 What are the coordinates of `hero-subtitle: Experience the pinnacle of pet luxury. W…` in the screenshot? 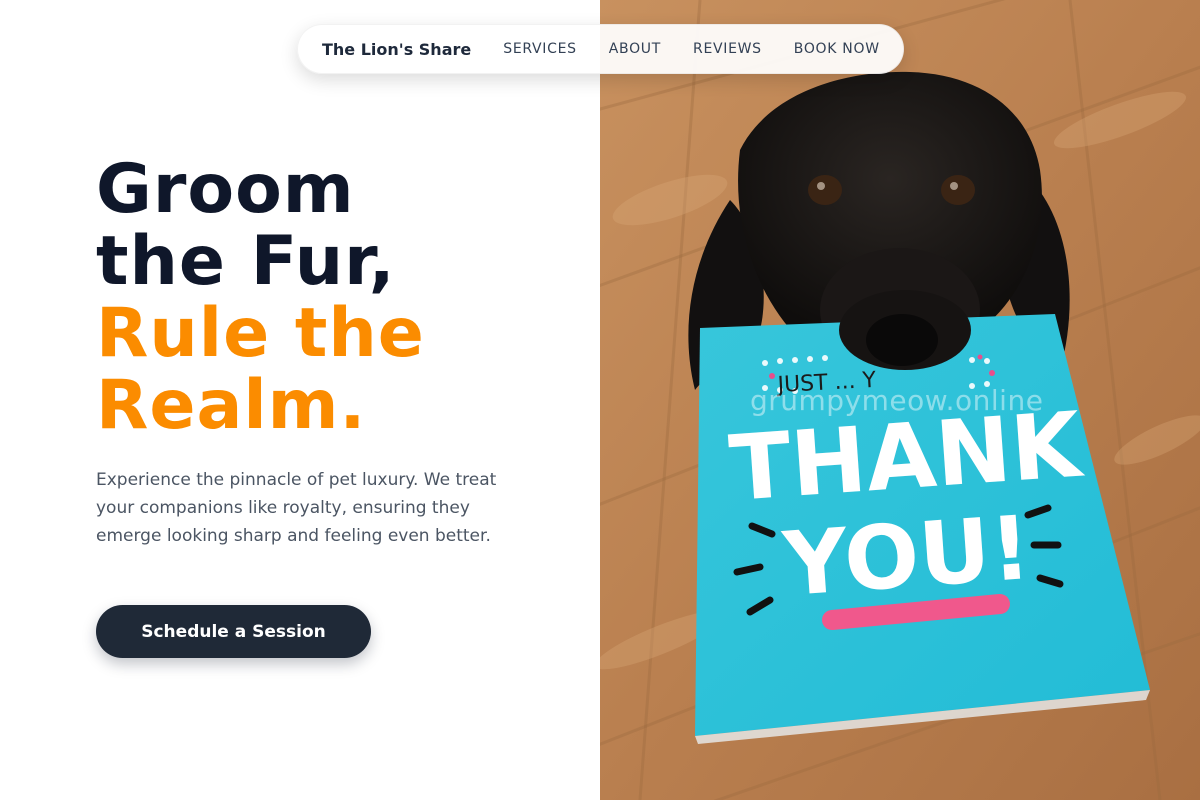 It's located at (296, 508).